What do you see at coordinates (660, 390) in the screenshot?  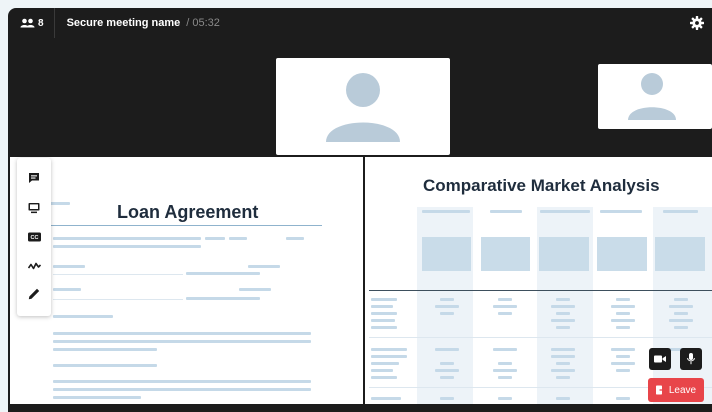 I see `exit-icon` at bounding box center [660, 390].